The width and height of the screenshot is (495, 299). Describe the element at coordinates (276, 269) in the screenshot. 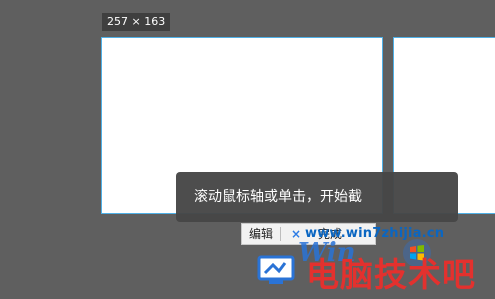

I see `computer-logo-icon` at that location.